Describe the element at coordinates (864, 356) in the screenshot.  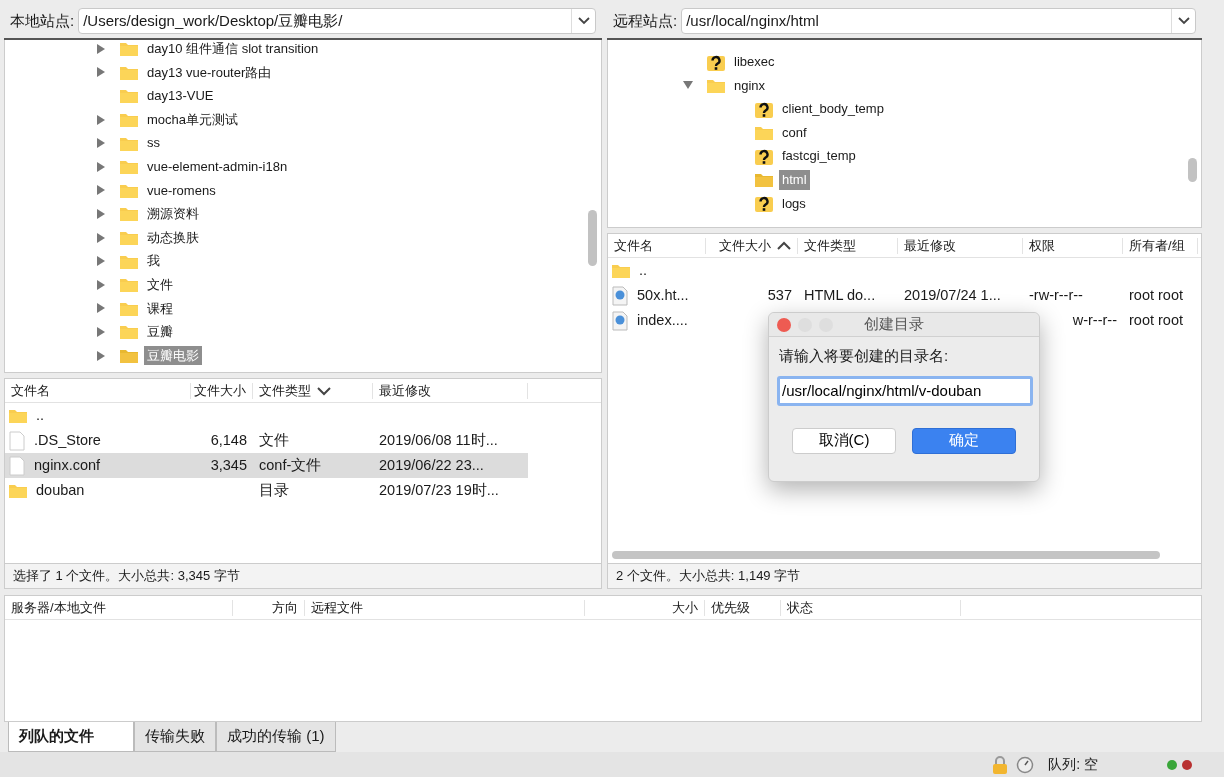
I see `dialog-prompt: 请输入将要创建的目录名:` at that location.